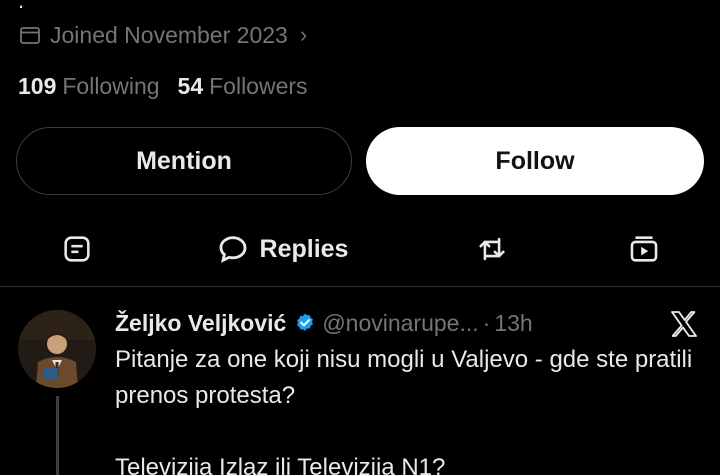 The width and height of the screenshot is (720, 475). I want to click on tab-posts, so click(77, 249).